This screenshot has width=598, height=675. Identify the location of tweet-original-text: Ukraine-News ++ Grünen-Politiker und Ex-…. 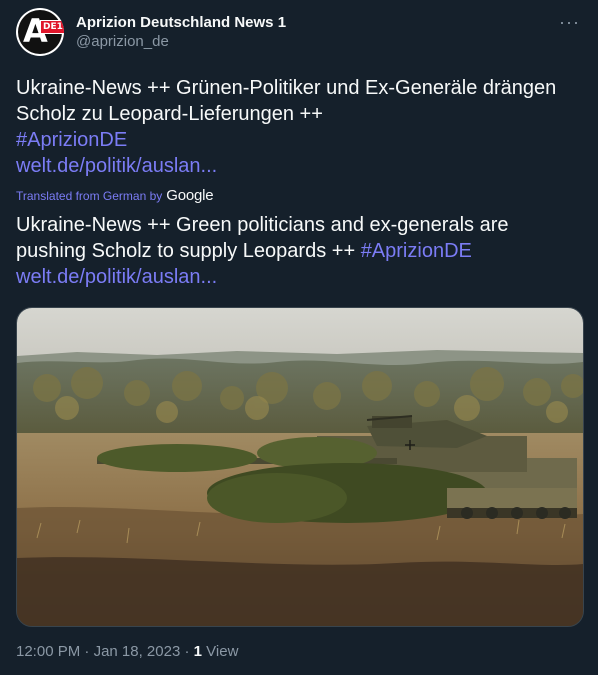
(299, 127).